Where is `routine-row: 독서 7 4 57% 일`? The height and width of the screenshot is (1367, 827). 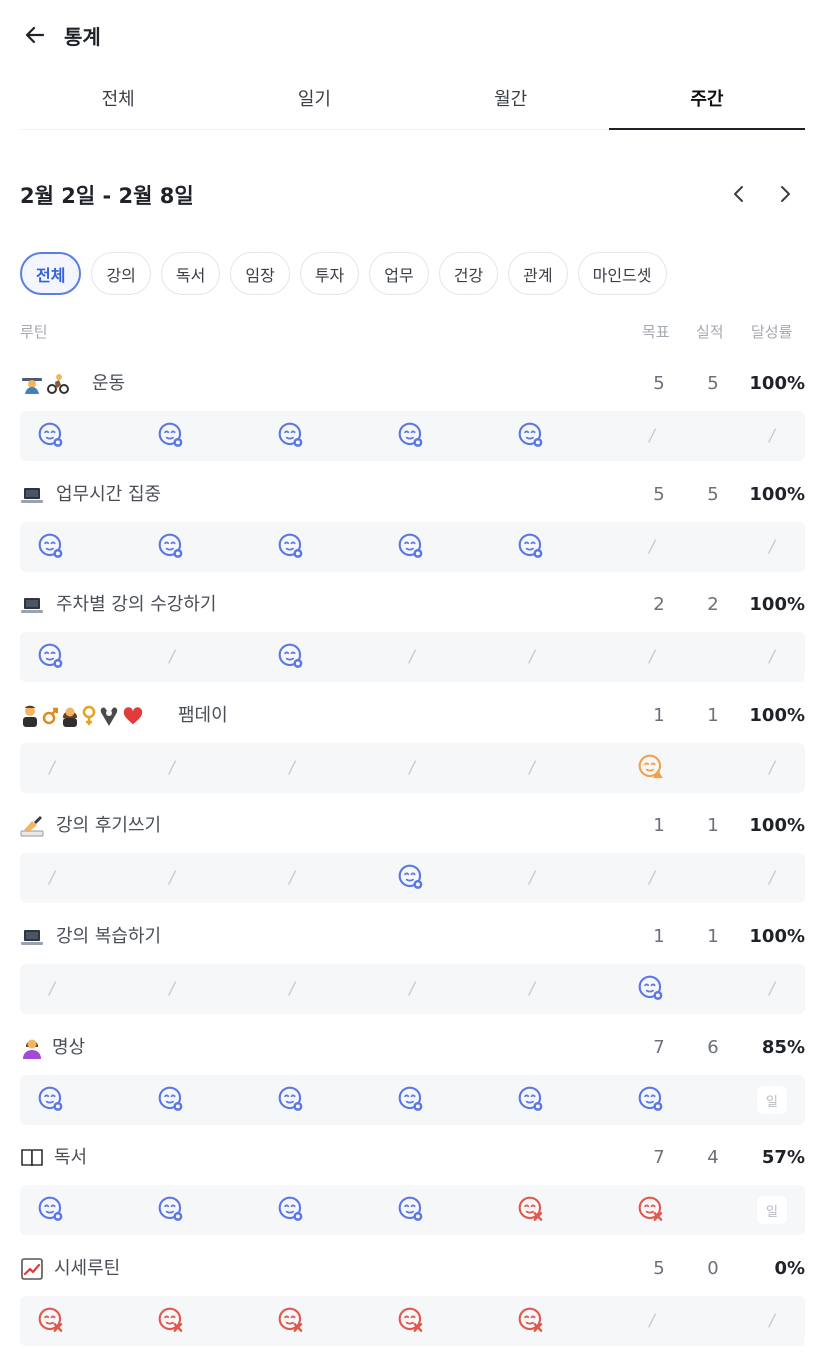 routine-row: 독서 7 4 57% 일 is located at coordinates (412, 1191).